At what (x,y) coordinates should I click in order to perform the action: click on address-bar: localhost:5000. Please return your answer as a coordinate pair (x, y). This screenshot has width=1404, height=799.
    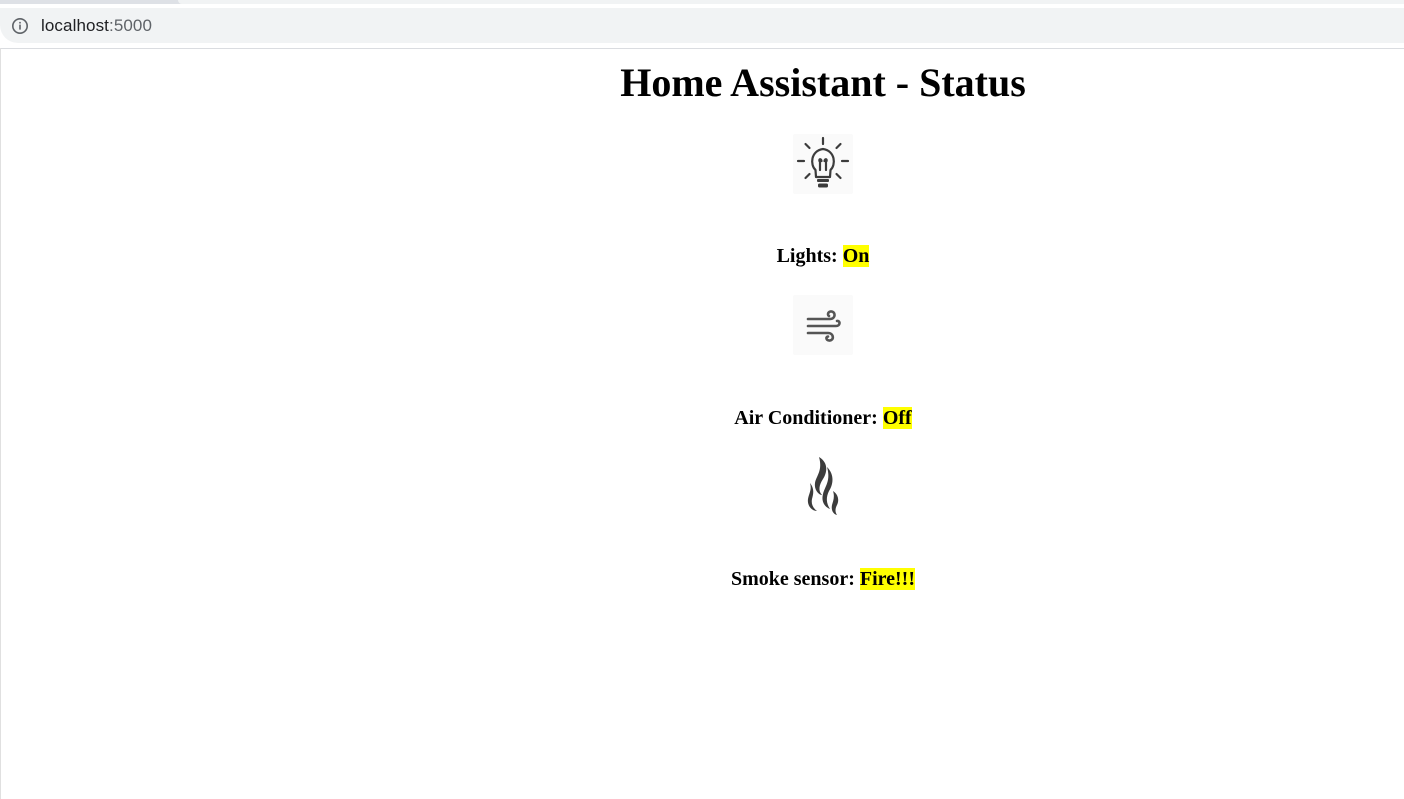
    Looking at the image, I should click on (702, 25).